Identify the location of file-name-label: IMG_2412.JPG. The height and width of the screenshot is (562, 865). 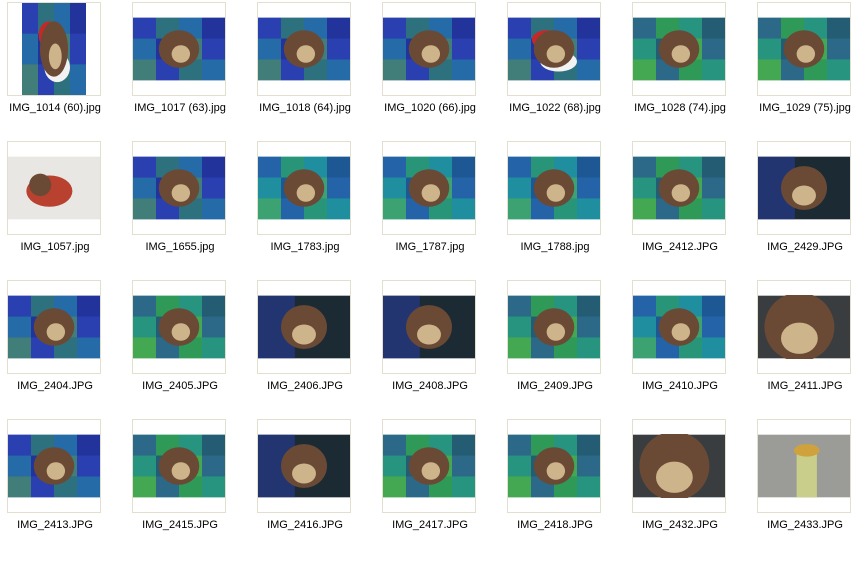
(680, 247).